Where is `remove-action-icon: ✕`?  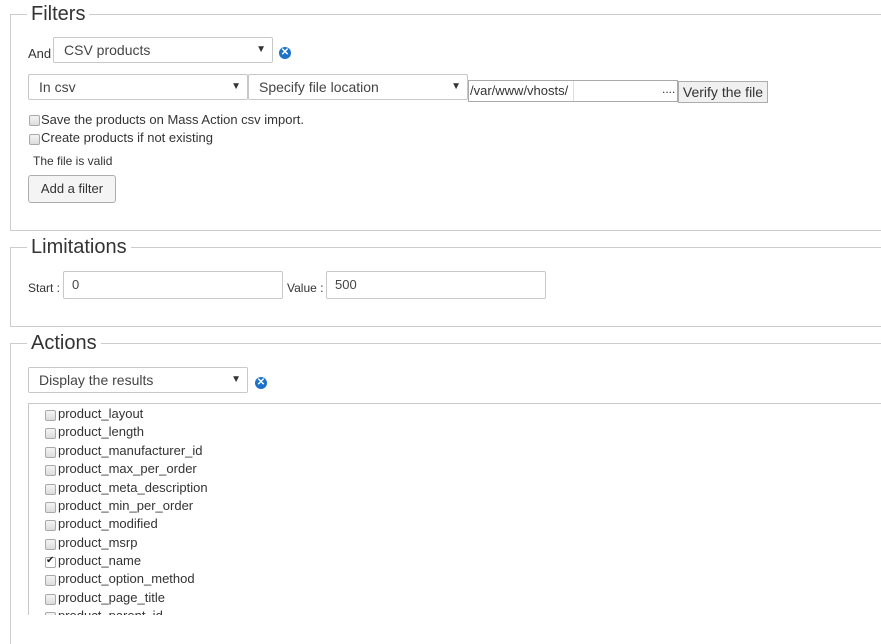
remove-action-icon: ✕ is located at coordinates (261, 383).